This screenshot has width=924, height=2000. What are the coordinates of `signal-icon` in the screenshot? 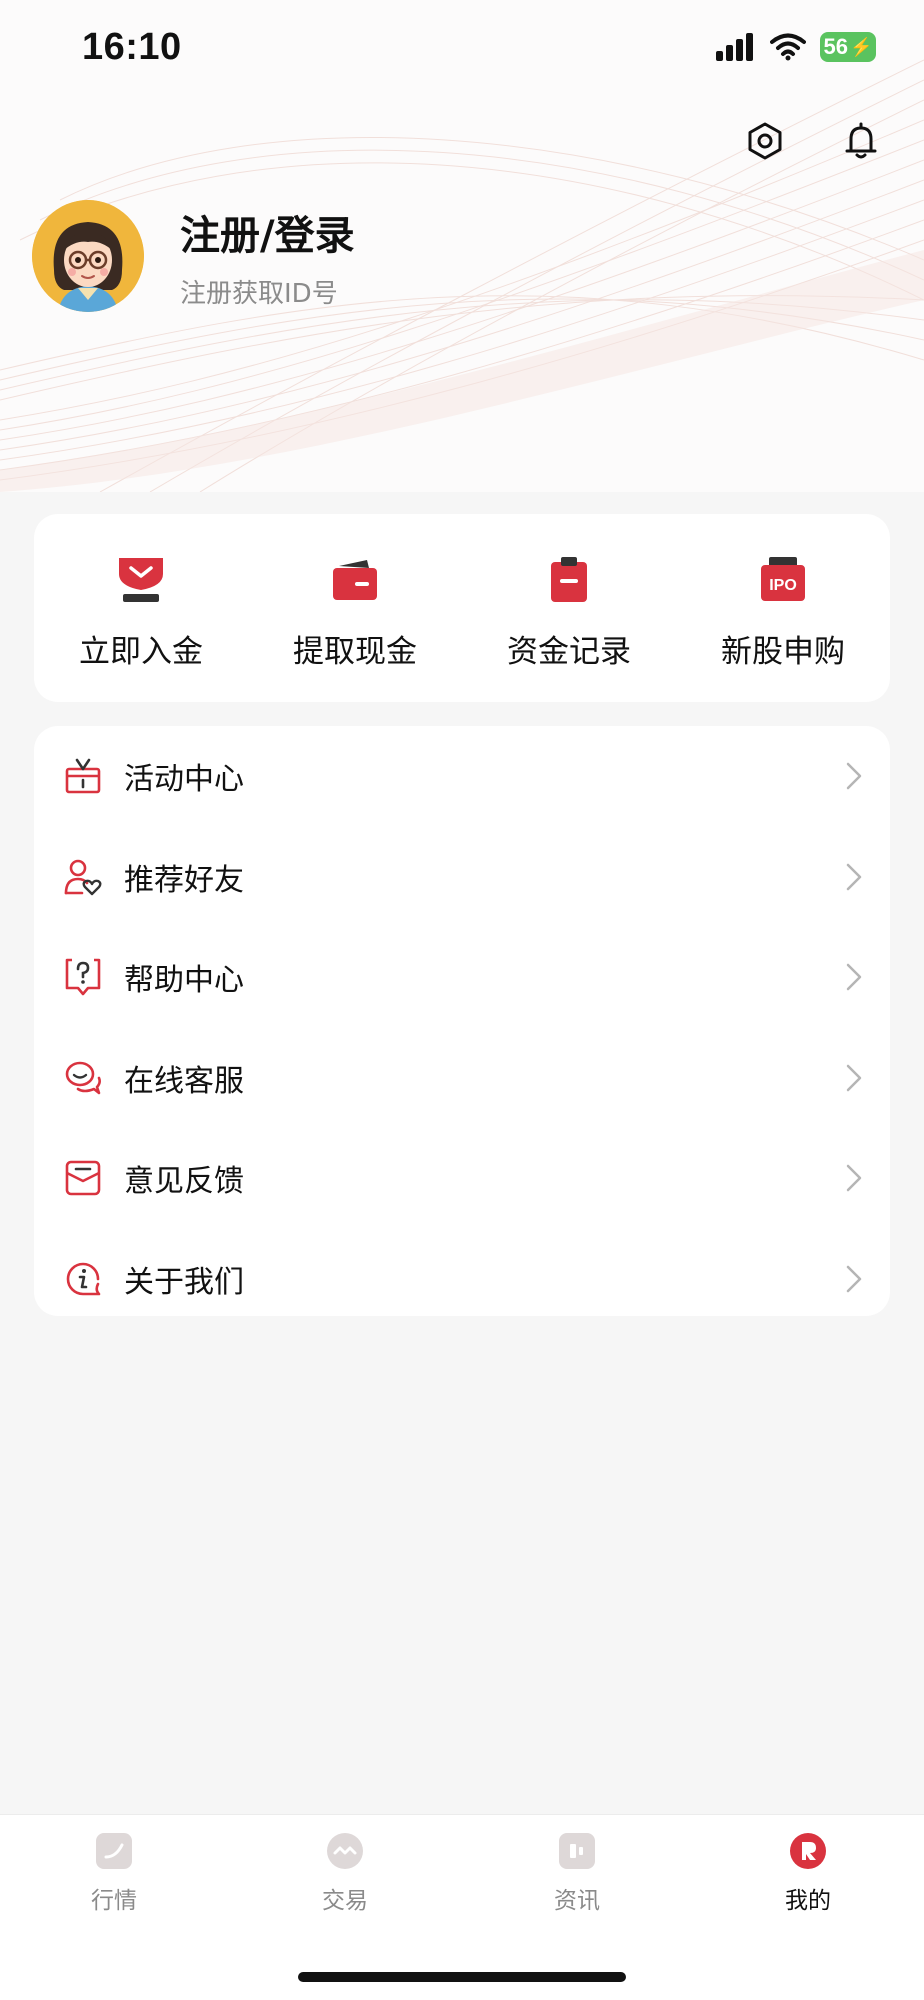 It's located at (734, 47).